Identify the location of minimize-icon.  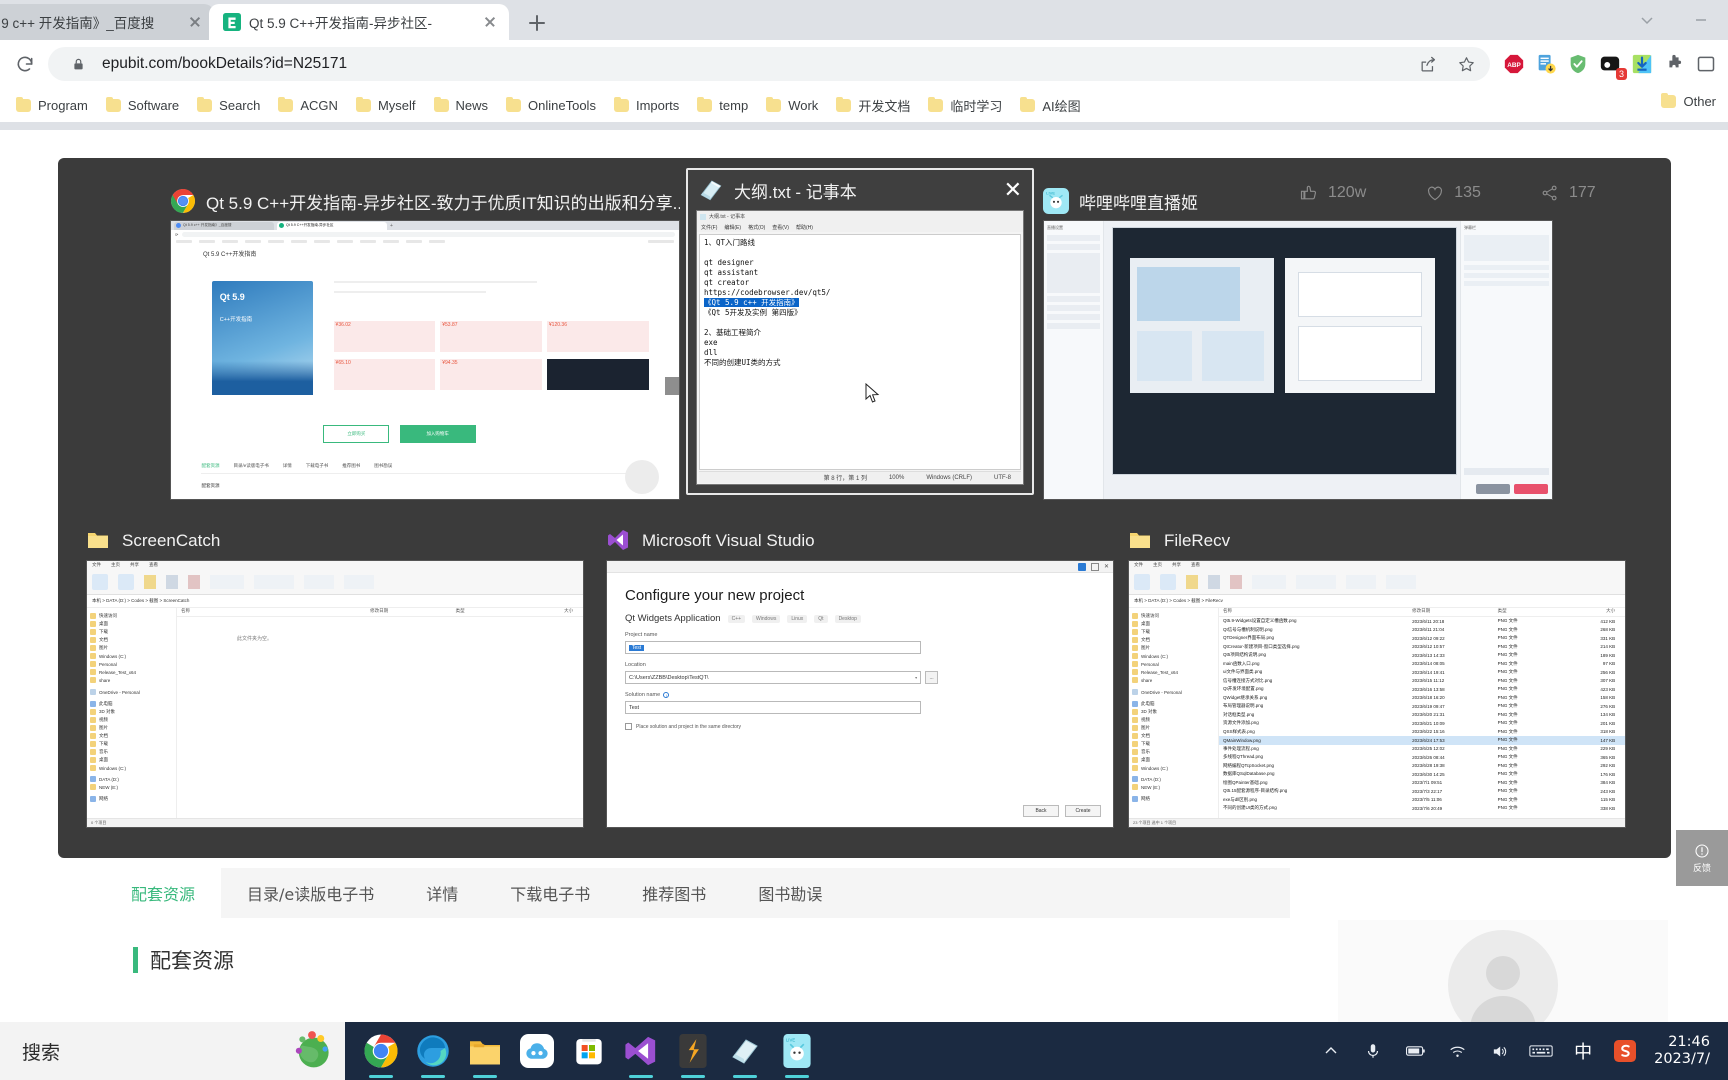
(1701, 20).